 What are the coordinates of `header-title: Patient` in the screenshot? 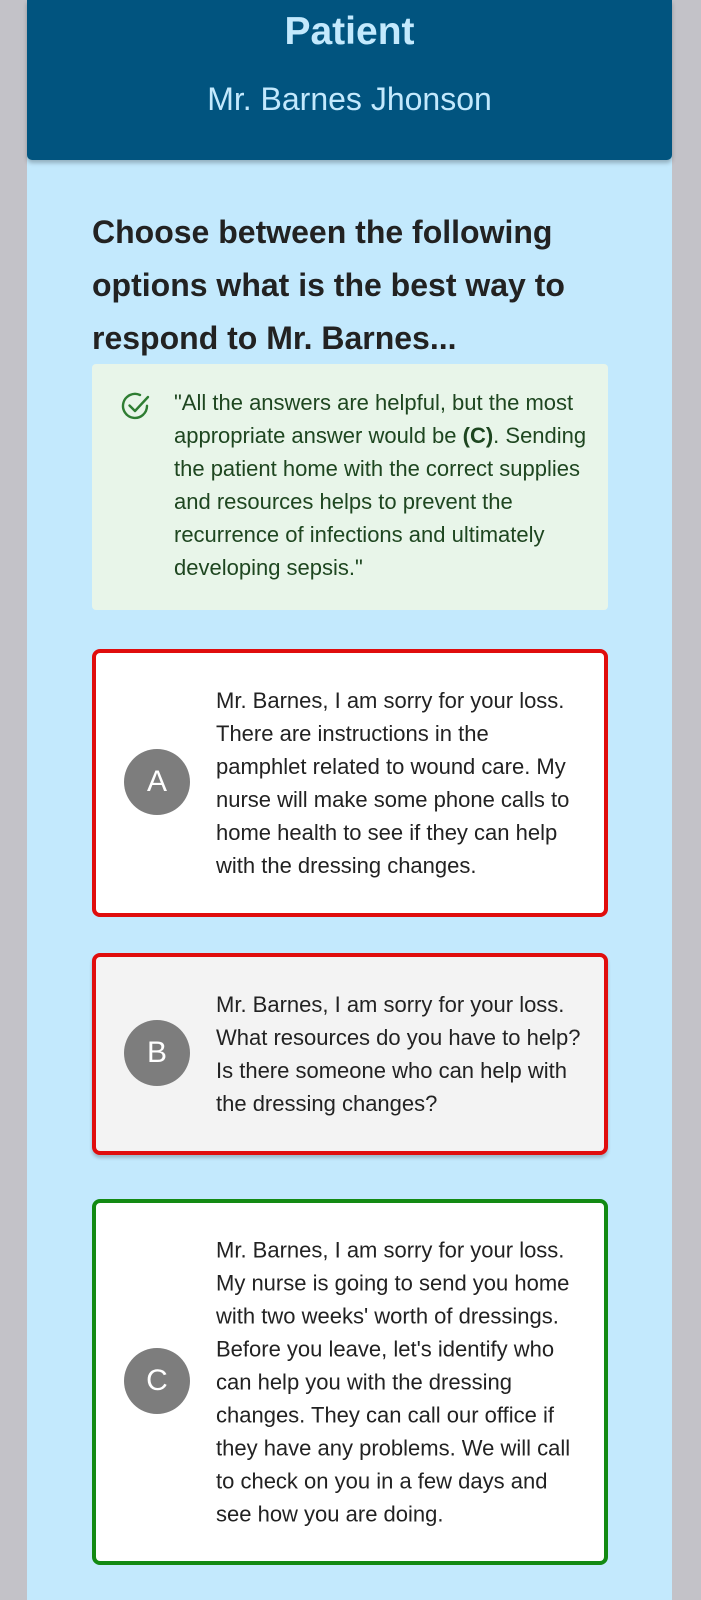 It's located at (349, 31).